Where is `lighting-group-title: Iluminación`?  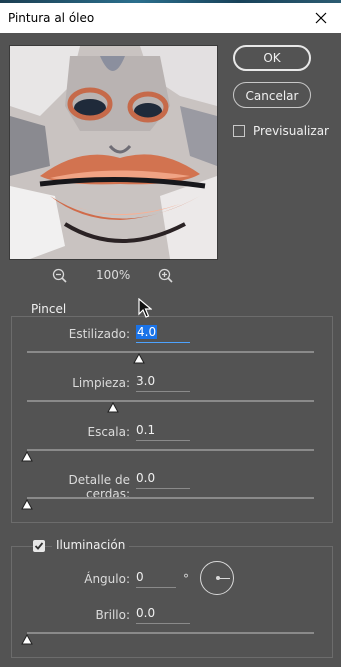 lighting-group-title: Iluminación is located at coordinates (91, 545).